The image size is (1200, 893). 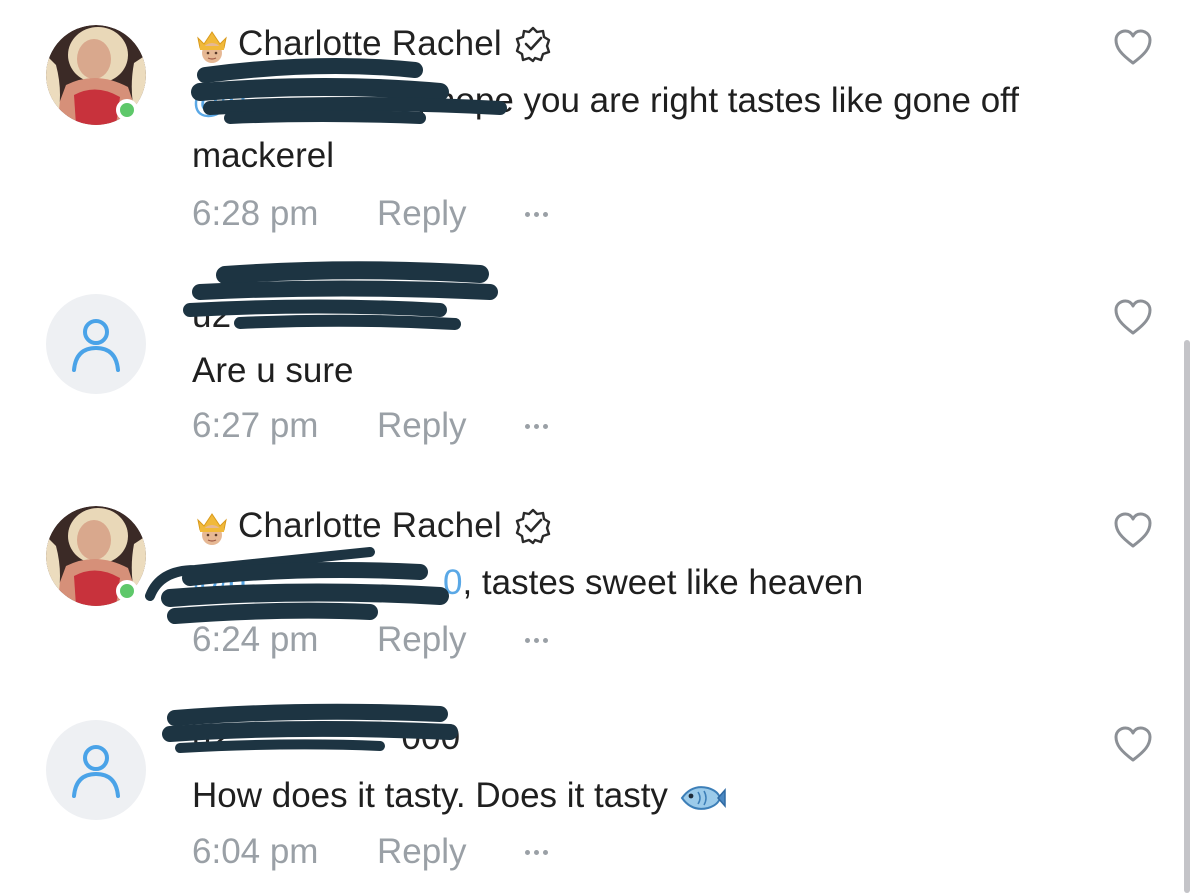 I want to click on comment-text: @u 0, tastes sweet like heaven, so click(x=637, y=582).